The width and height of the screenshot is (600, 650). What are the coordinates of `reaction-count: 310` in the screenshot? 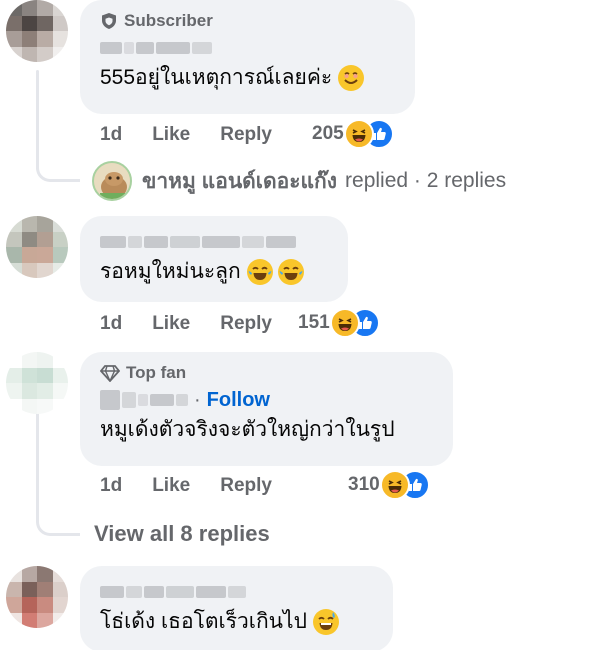 It's located at (364, 484).